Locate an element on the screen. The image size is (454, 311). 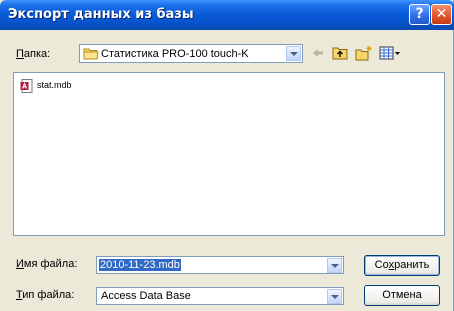
filetype-label: Тип файла: is located at coordinates (45, 295).